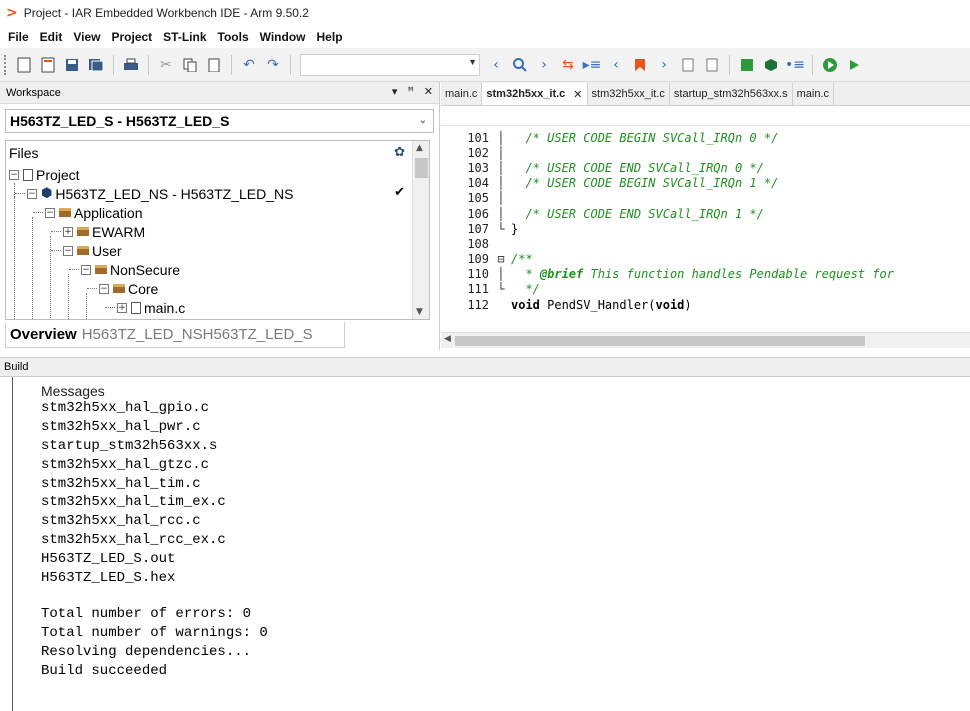  Describe the element at coordinates (503, 289) in the screenshot. I see `code-line: 111 └ */` at that location.